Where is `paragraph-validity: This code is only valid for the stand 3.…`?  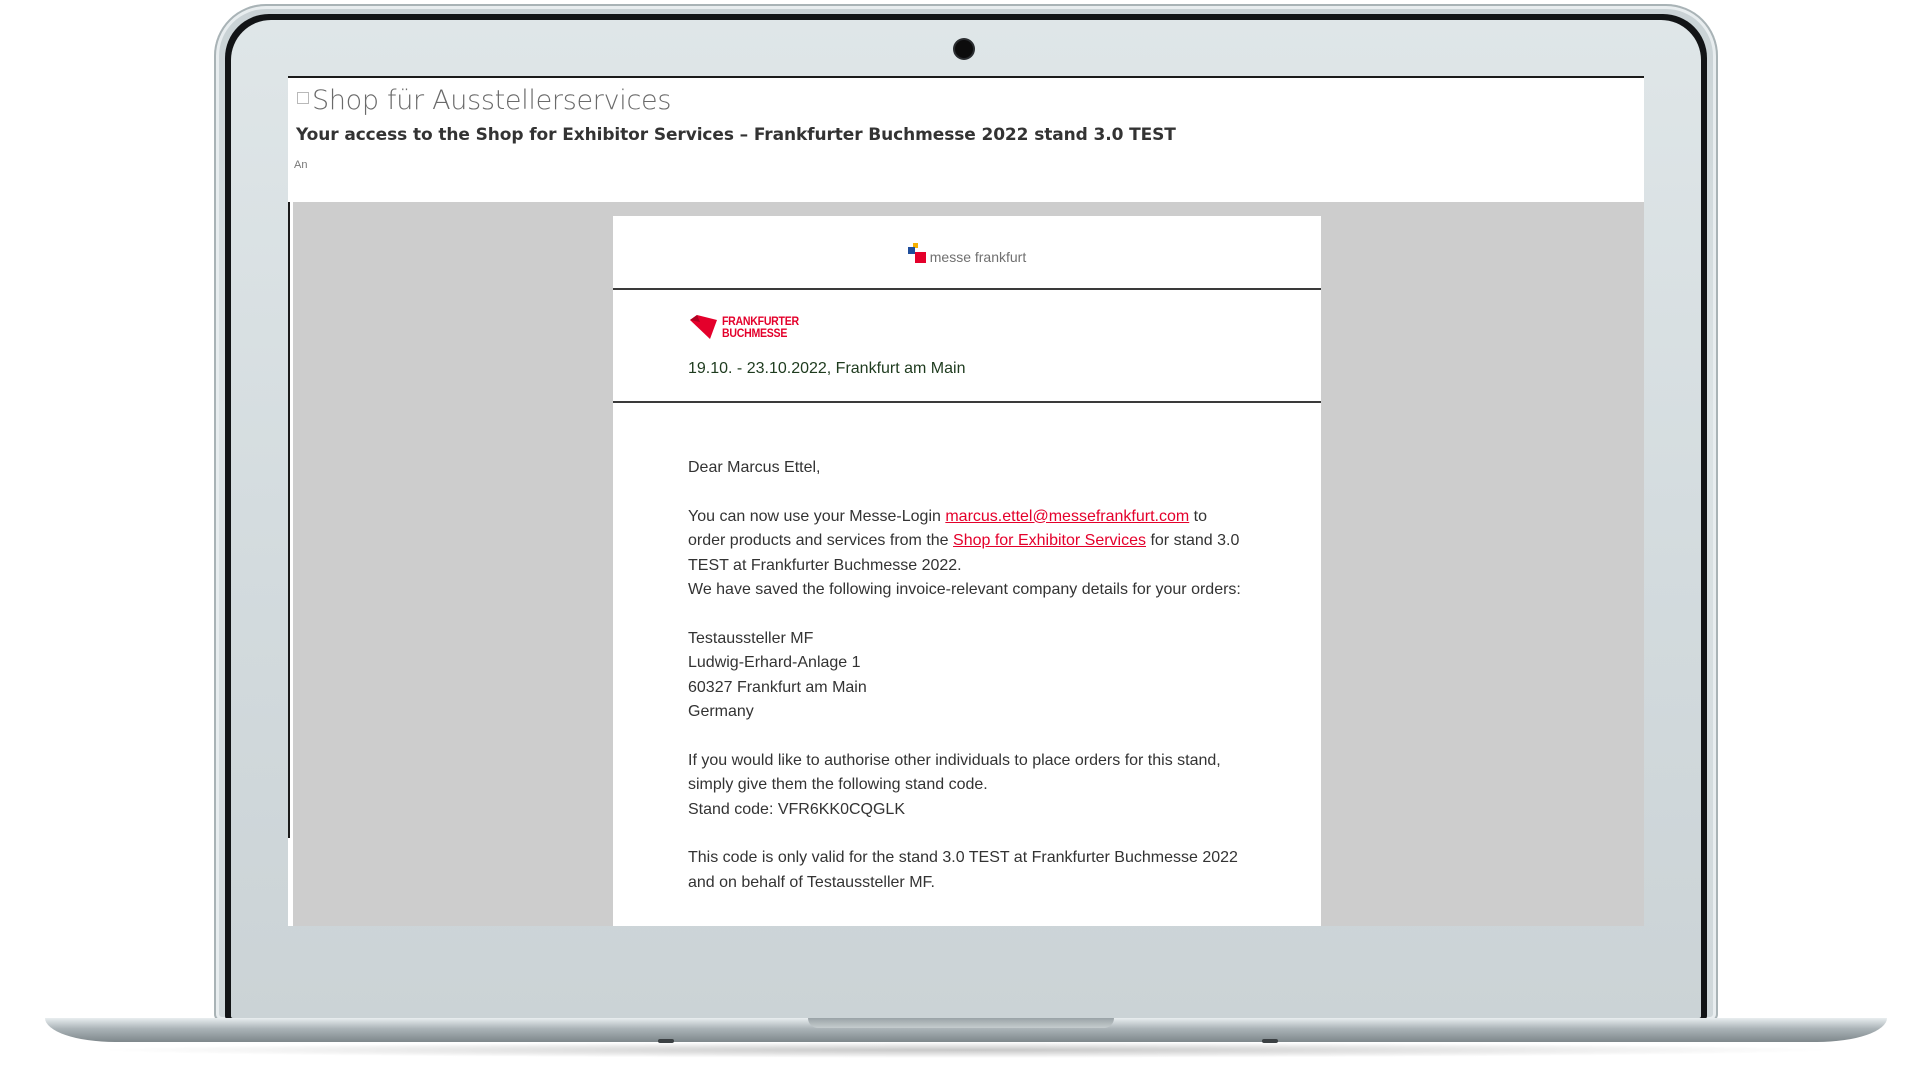 paragraph-validity: This code is only valid for the stand 3.… is located at coordinates (963, 870).